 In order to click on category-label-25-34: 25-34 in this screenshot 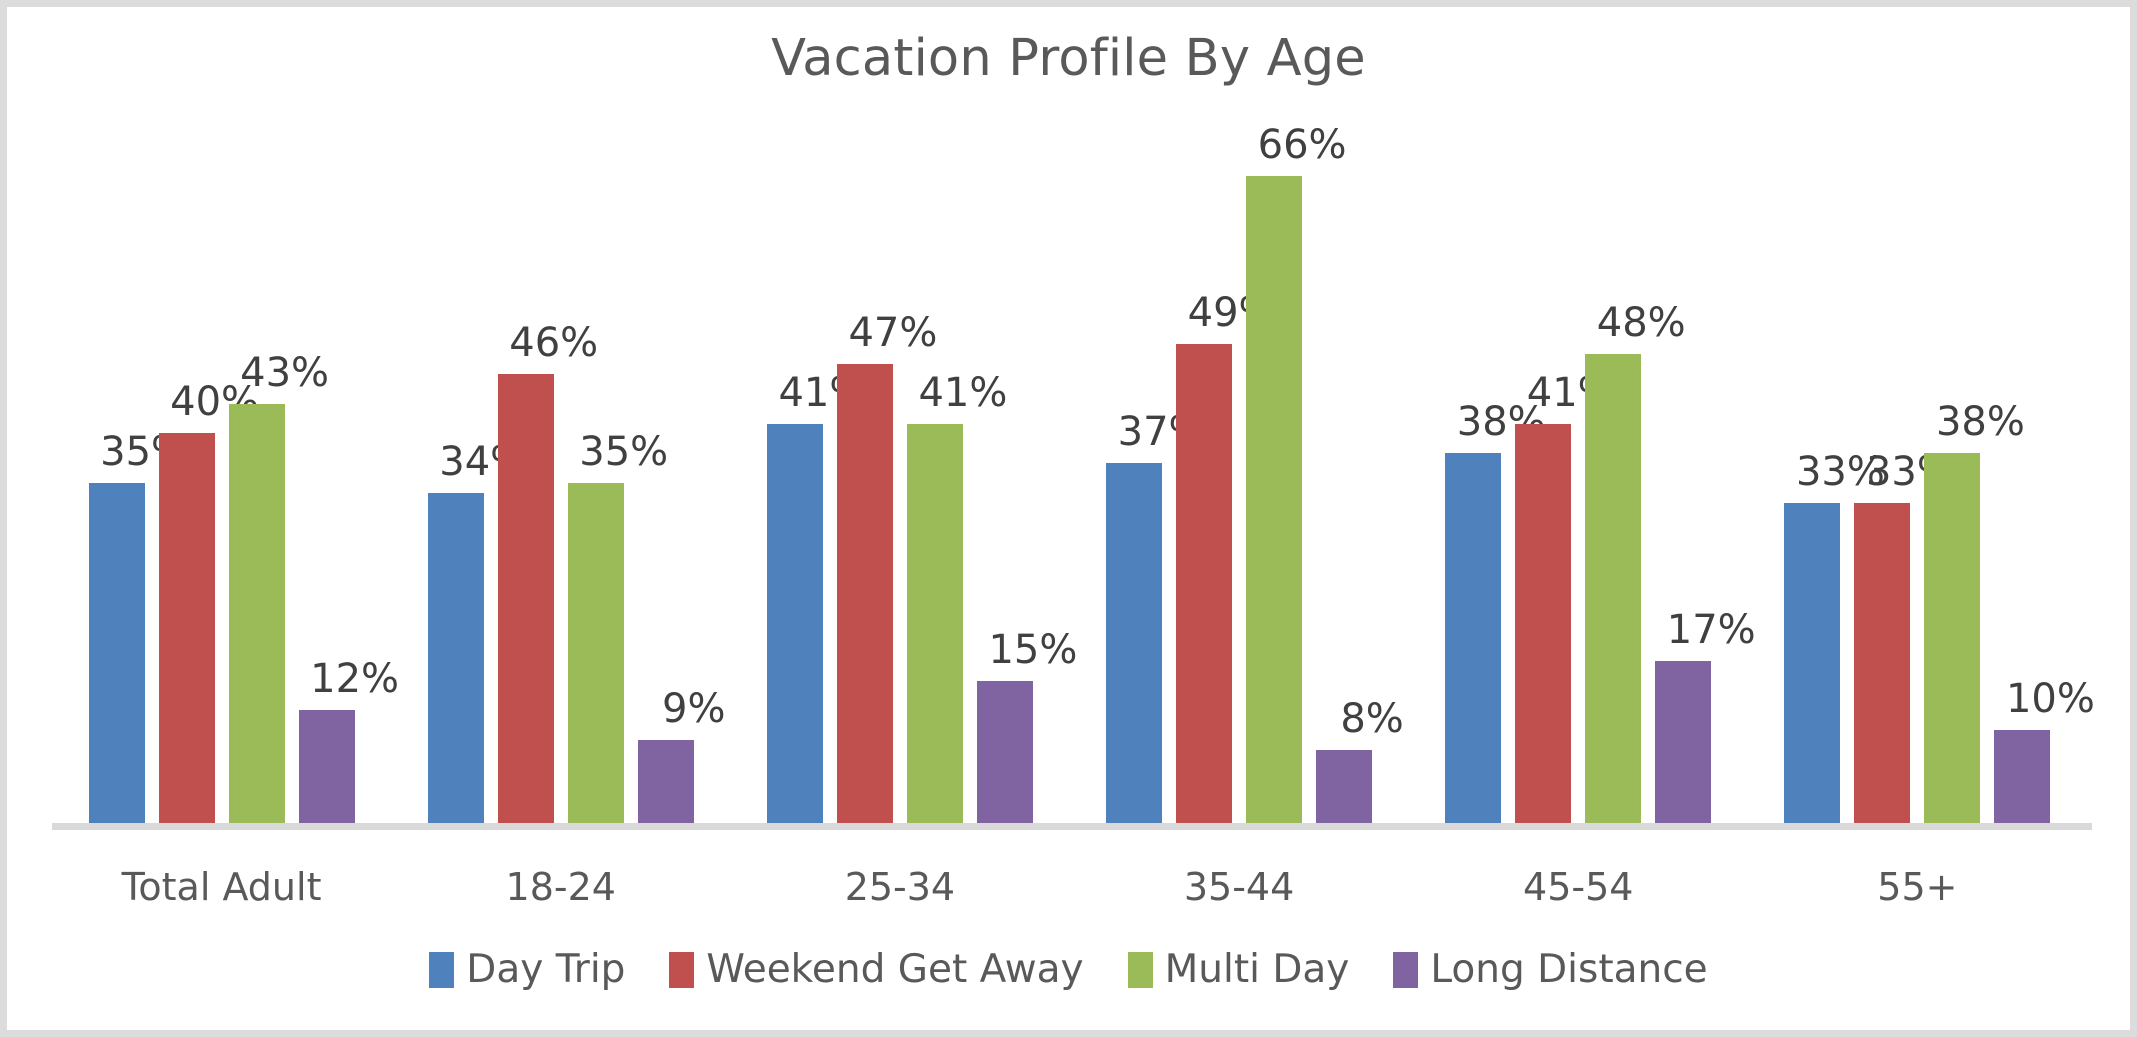, I will do `click(900, 887)`.